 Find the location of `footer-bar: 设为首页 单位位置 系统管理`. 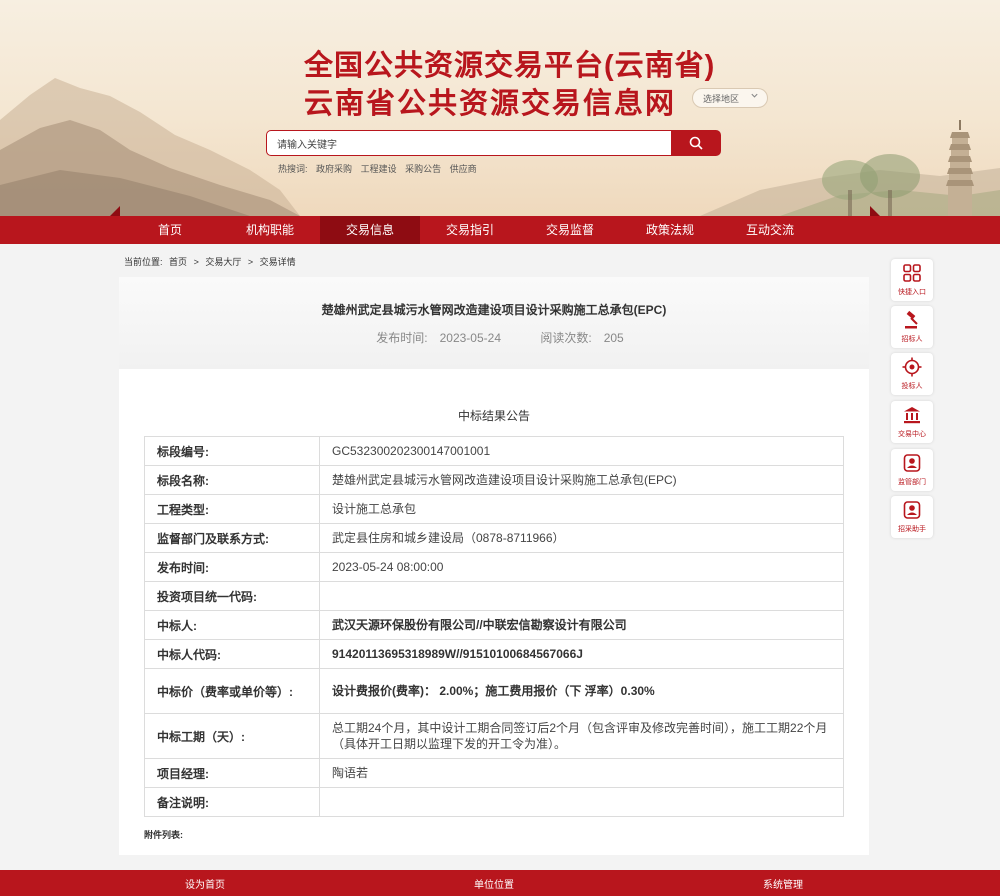

footer-bar: 设为首页 单位位置 系统管理 is located at coordinates (500, 883).